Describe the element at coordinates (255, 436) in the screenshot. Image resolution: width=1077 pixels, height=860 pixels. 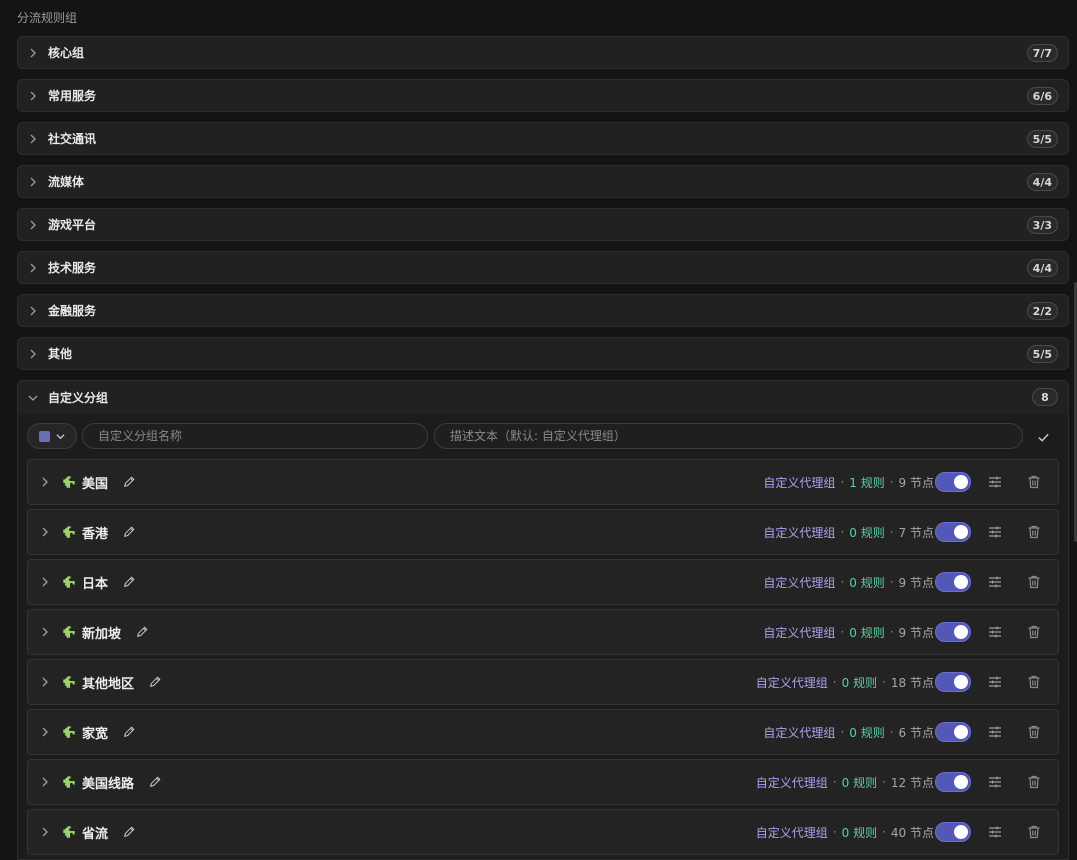
I see `group-name-input` at that location.